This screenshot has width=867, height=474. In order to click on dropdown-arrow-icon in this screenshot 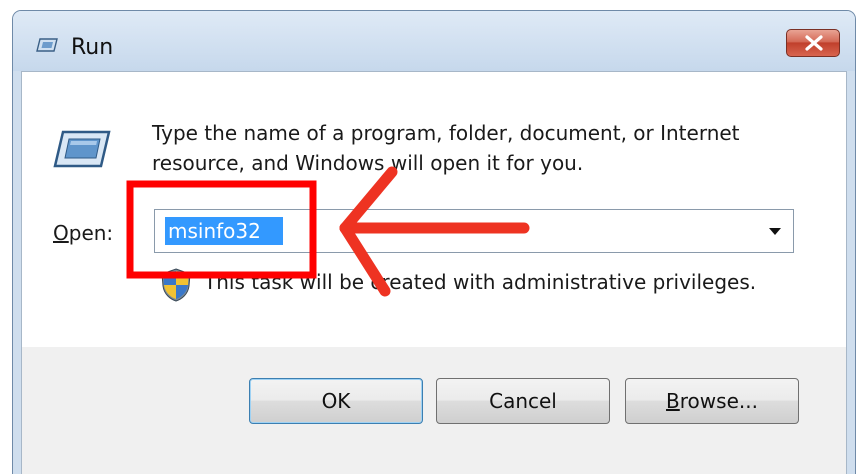, I will do `click(775, 231)`.